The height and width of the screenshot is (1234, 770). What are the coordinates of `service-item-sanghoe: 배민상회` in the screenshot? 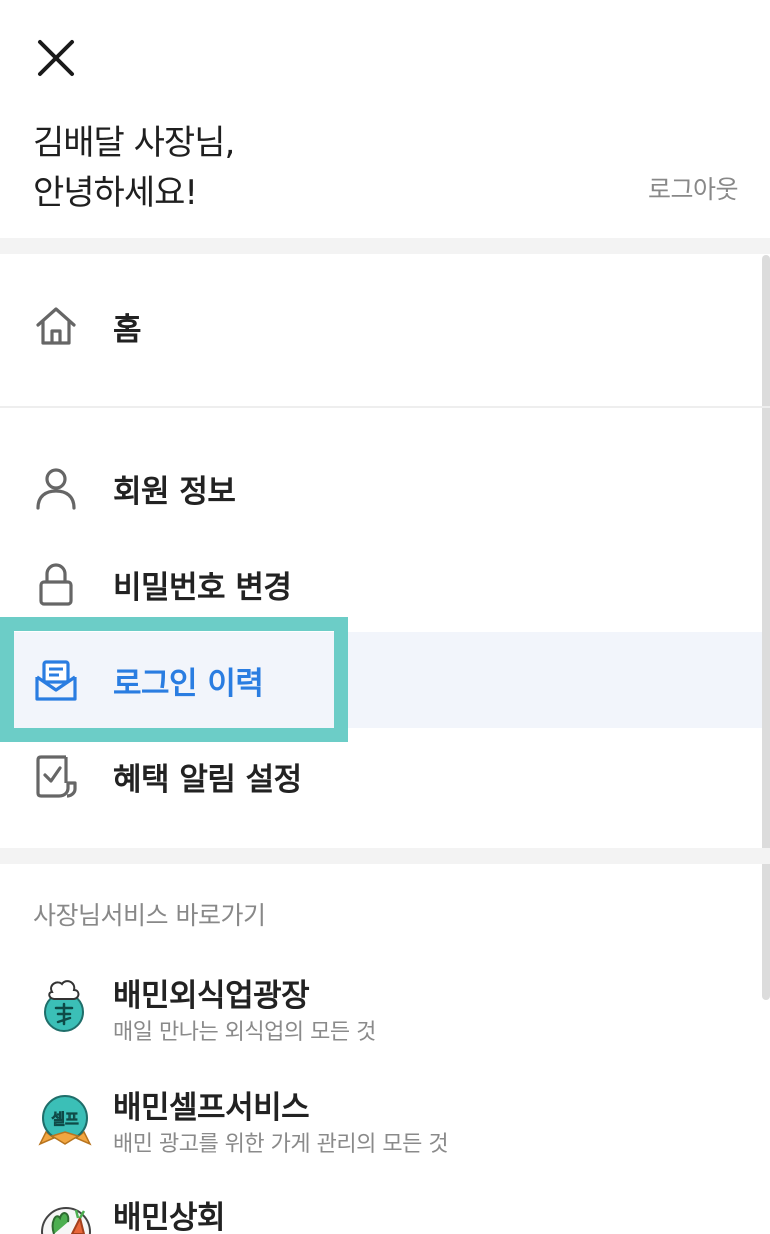 It's located at (381, 1212).